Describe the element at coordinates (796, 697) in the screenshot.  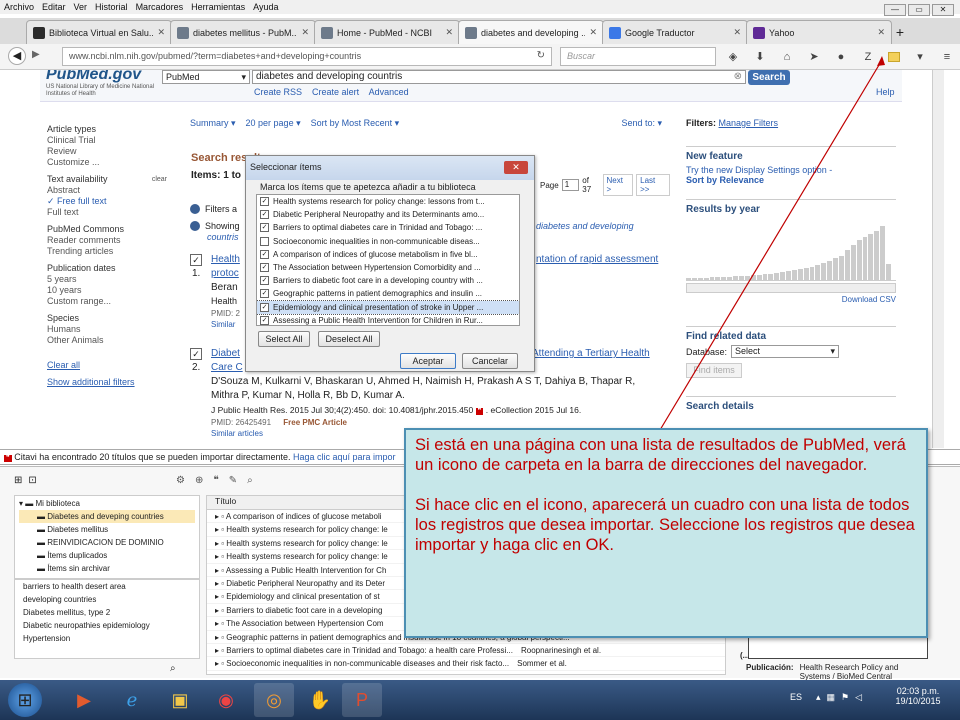
I see `language-indicator: ES` at that location.